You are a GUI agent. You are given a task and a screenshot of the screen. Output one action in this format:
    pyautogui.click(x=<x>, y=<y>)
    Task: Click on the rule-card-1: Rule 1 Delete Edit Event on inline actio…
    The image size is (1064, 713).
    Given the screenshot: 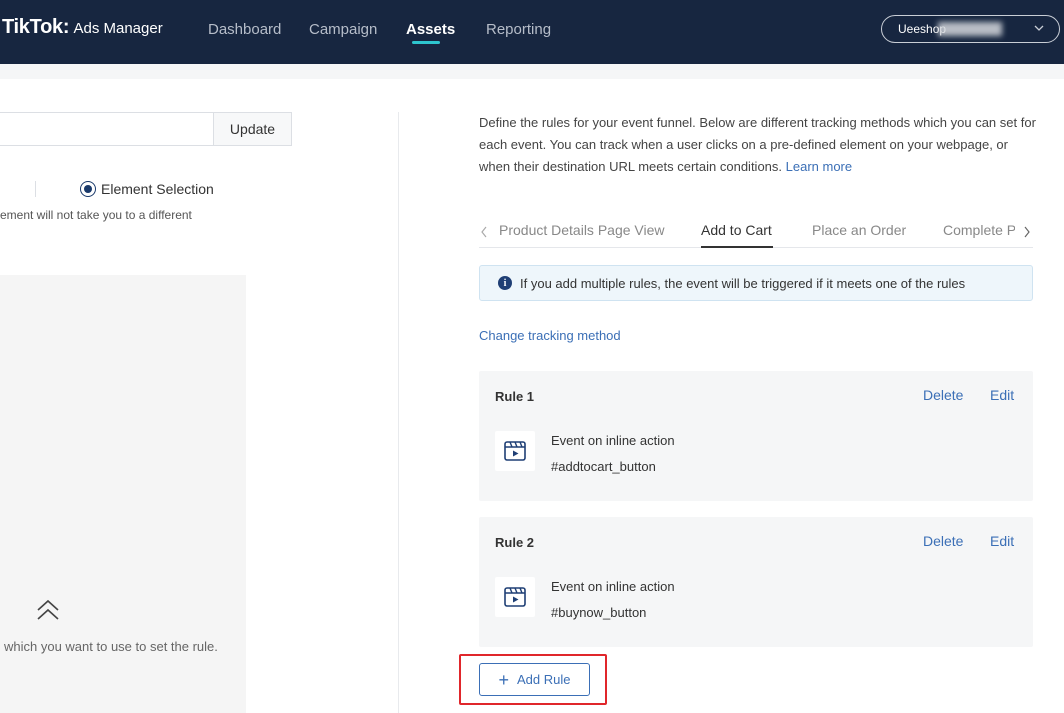 What is the action you would take?
    pyautogui.click(x=756, y=436)
    